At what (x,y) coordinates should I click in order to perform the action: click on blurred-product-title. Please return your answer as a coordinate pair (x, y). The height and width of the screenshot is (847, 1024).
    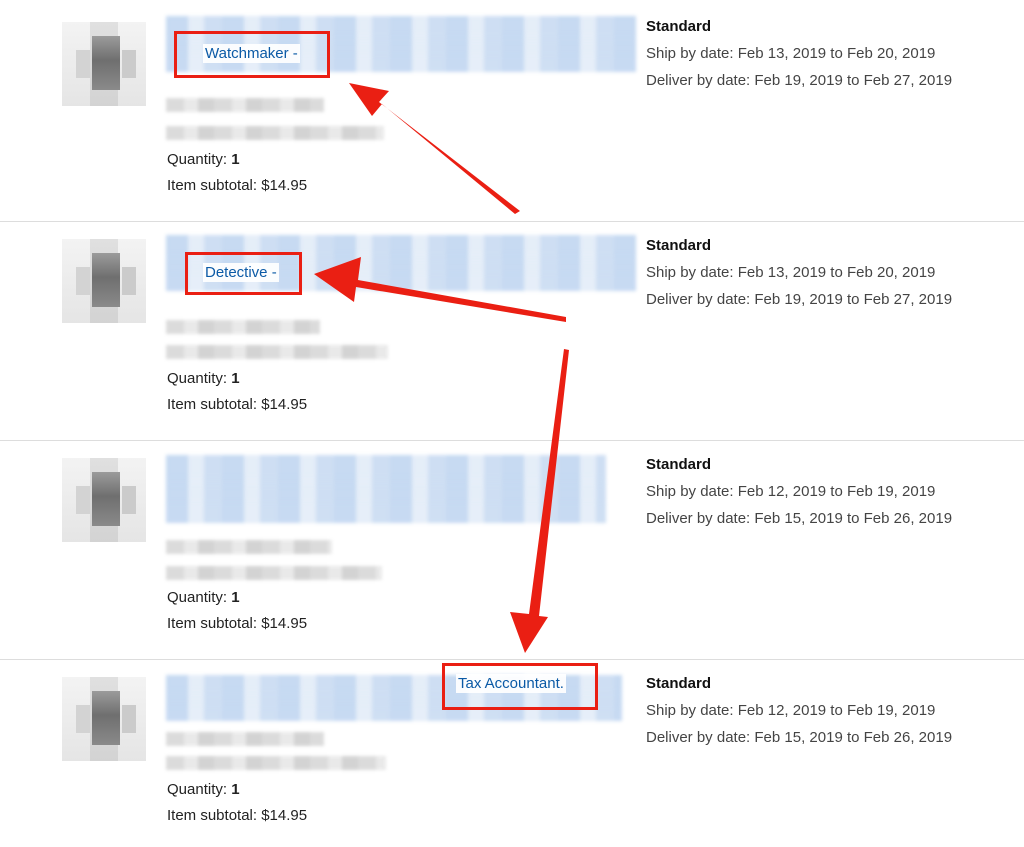
    Looking at the image, I should click on (386, 489).